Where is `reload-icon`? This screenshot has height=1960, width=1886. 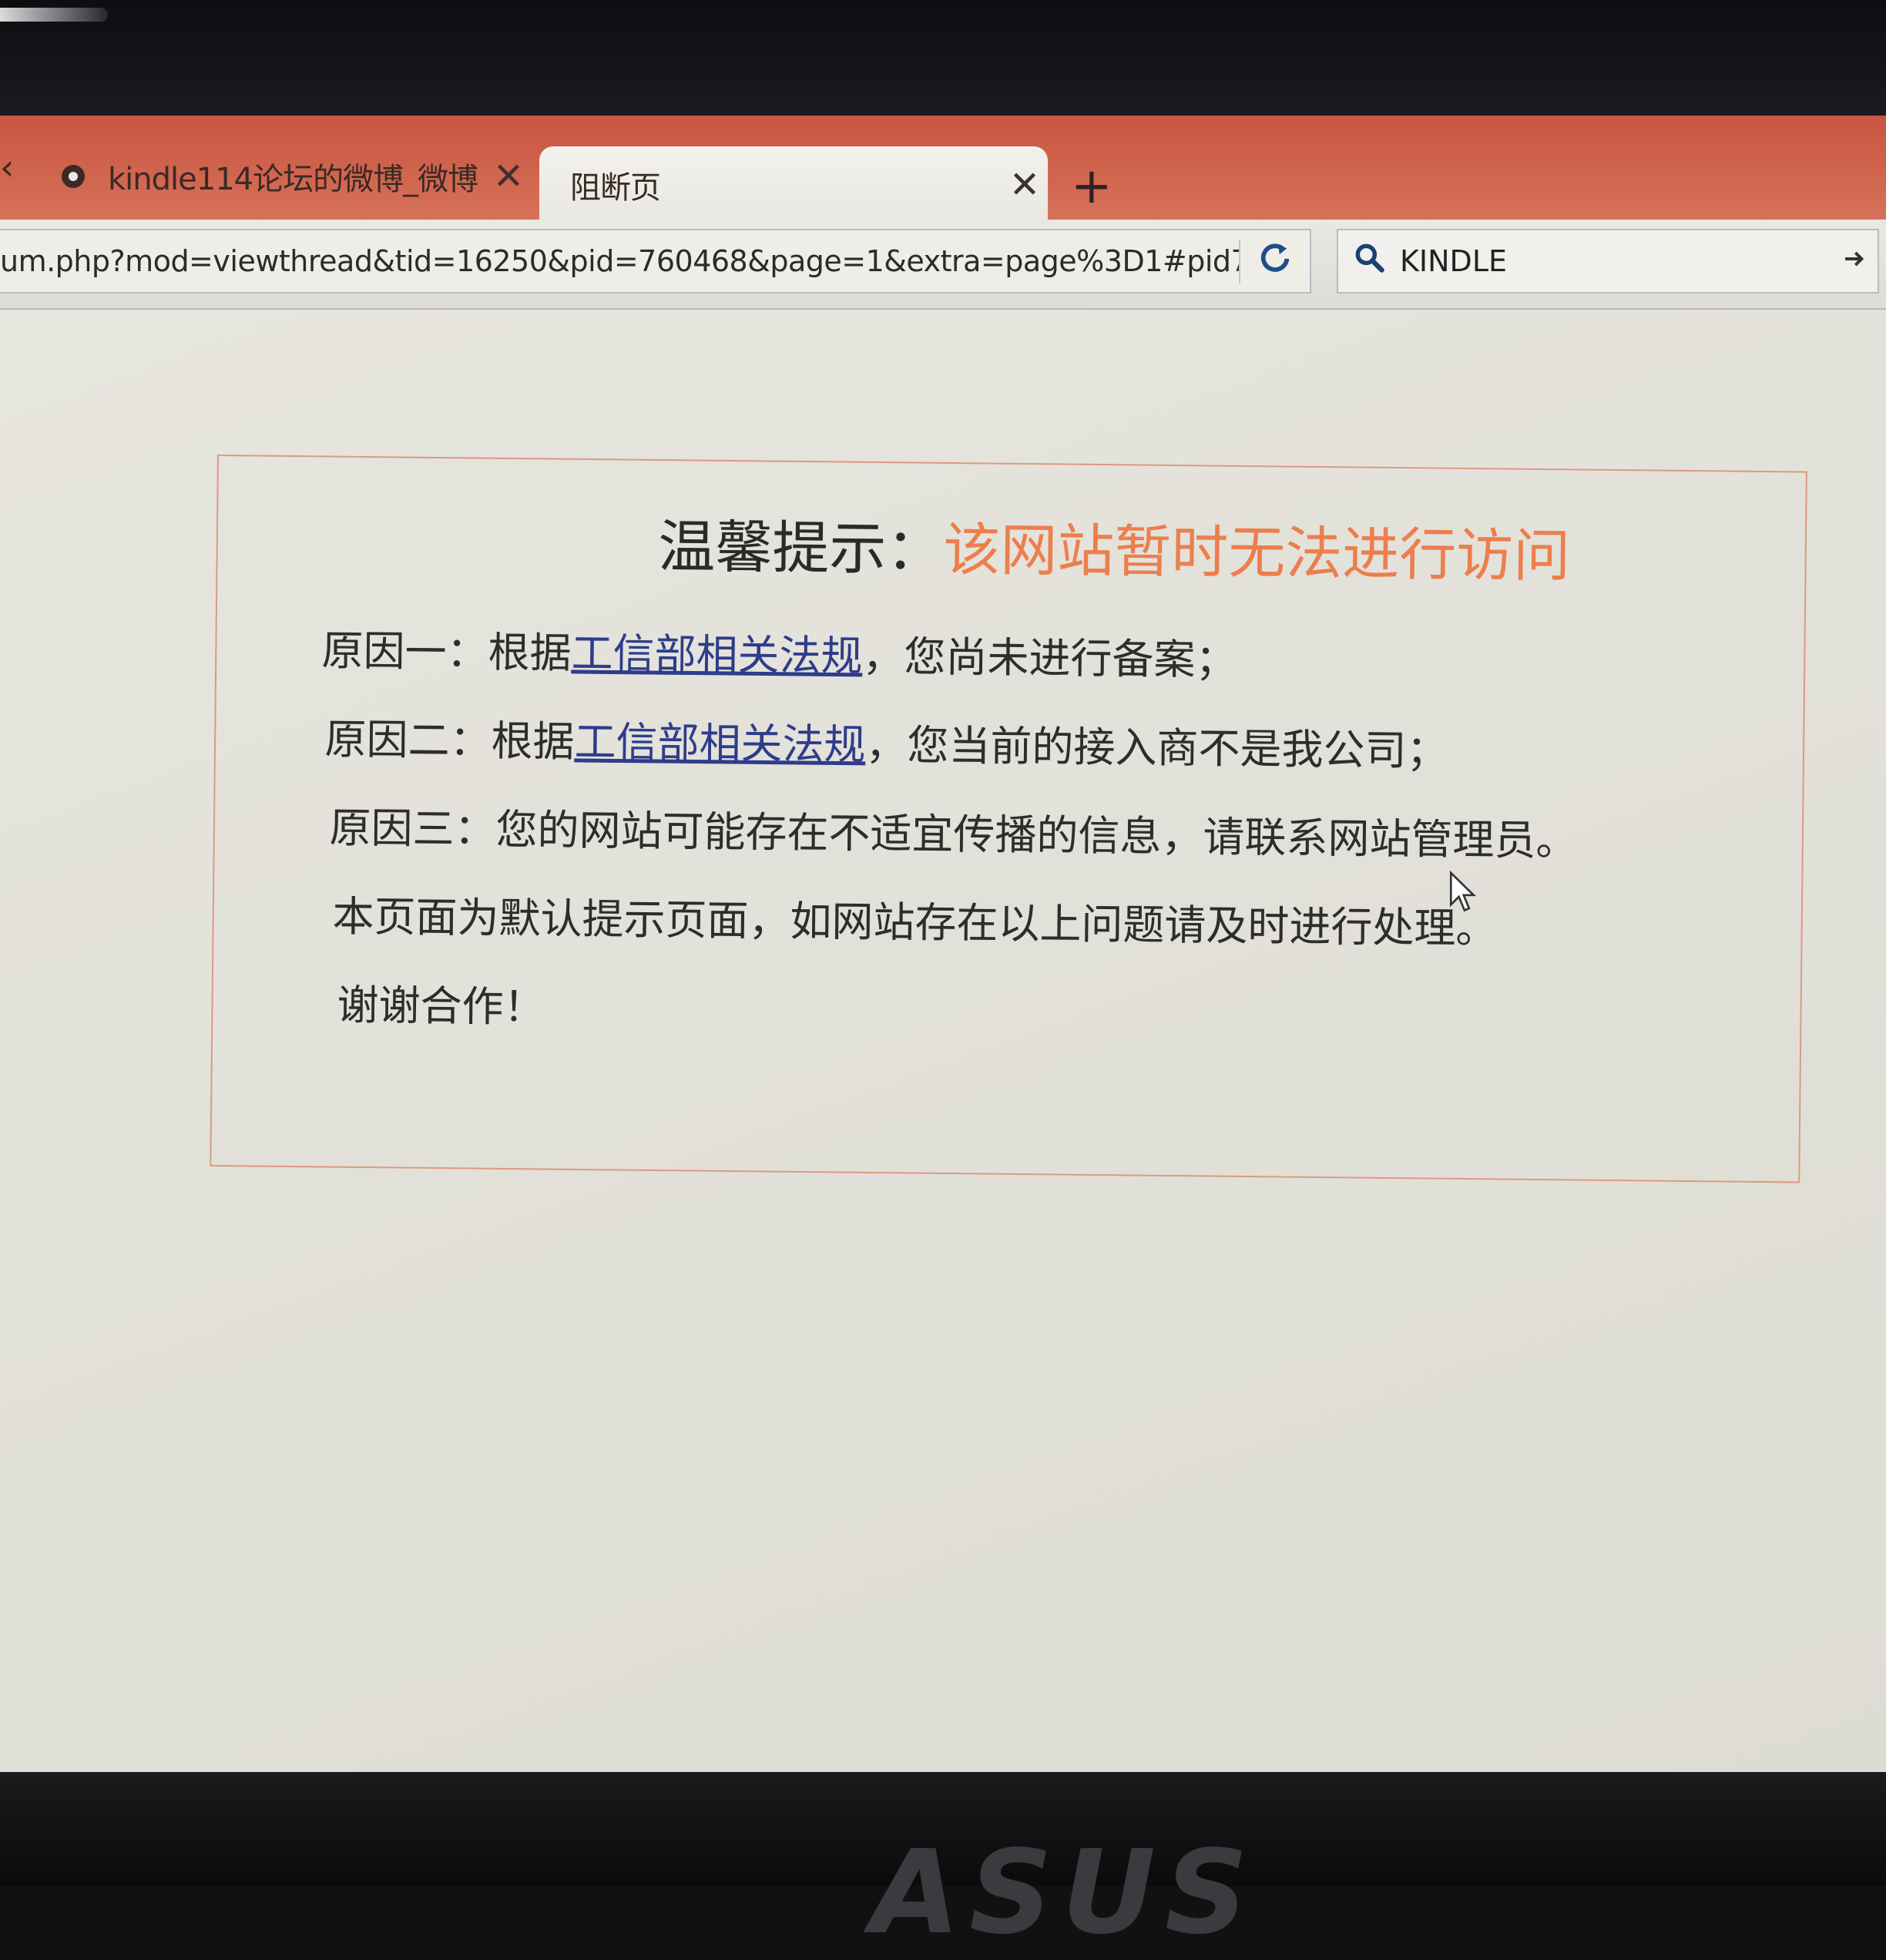
reload-icon is located at coordinates (1275, 261).